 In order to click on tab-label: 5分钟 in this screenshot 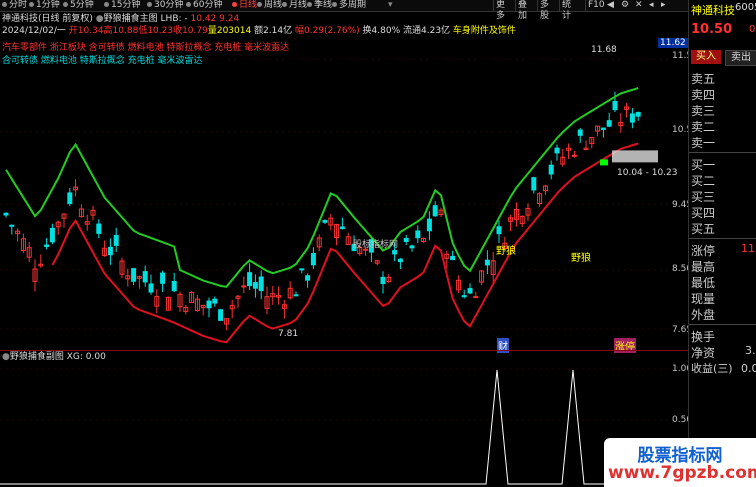, I will do `click(82, 5)`.